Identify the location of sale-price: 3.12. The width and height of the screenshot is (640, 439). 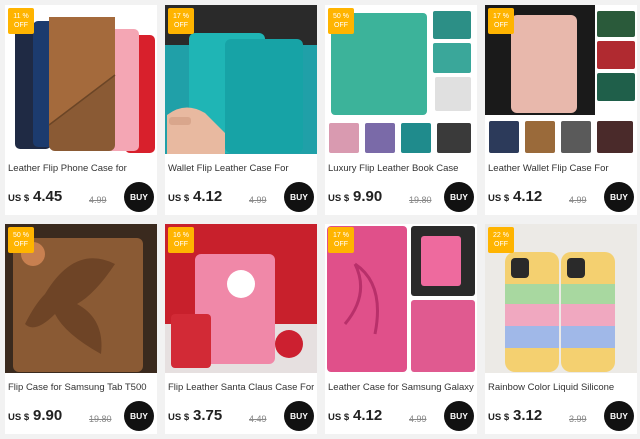
(528, 415).